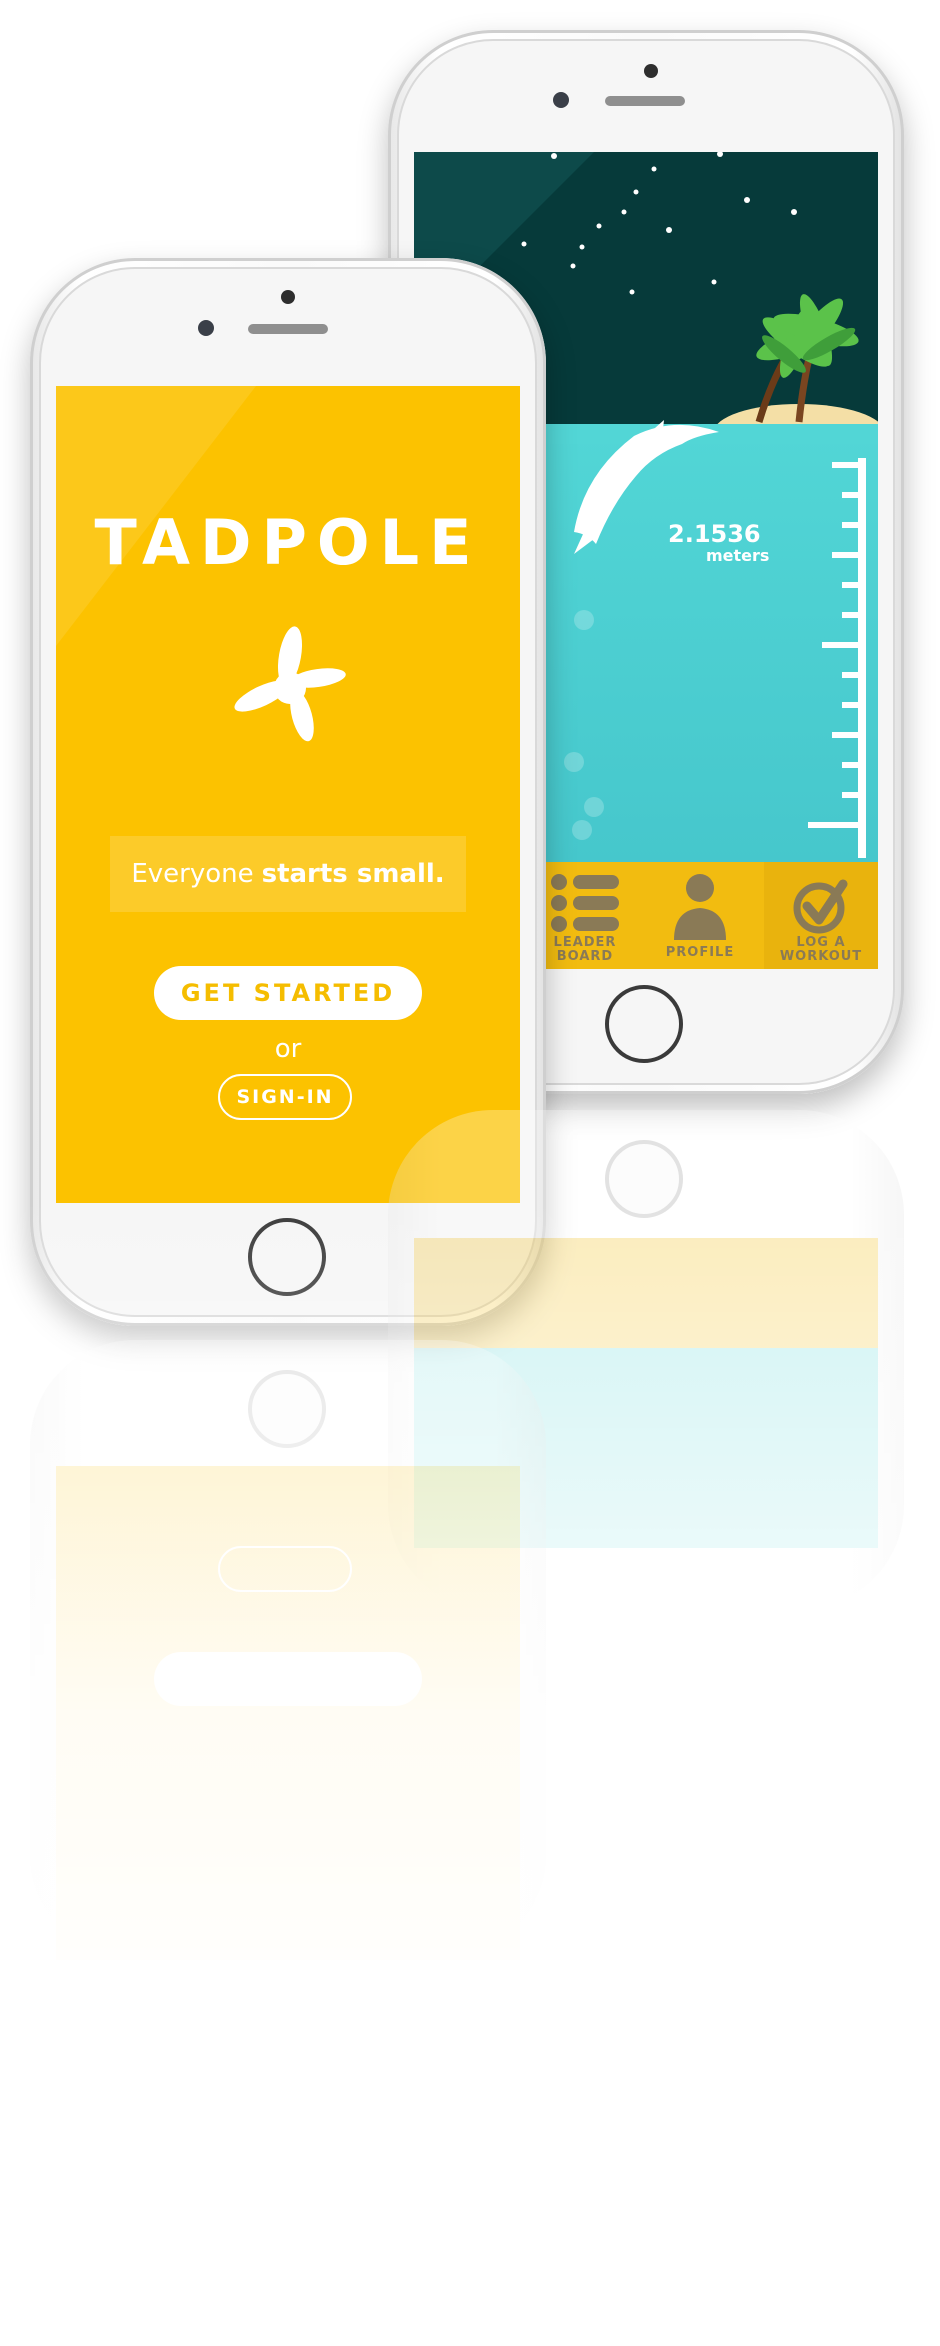 This screenshot has width=940, height=2346. What do you see at coordinates (290, 684) in the screenshot?
I see `tadpole-logo-icon` at bounding box center [290, 684].